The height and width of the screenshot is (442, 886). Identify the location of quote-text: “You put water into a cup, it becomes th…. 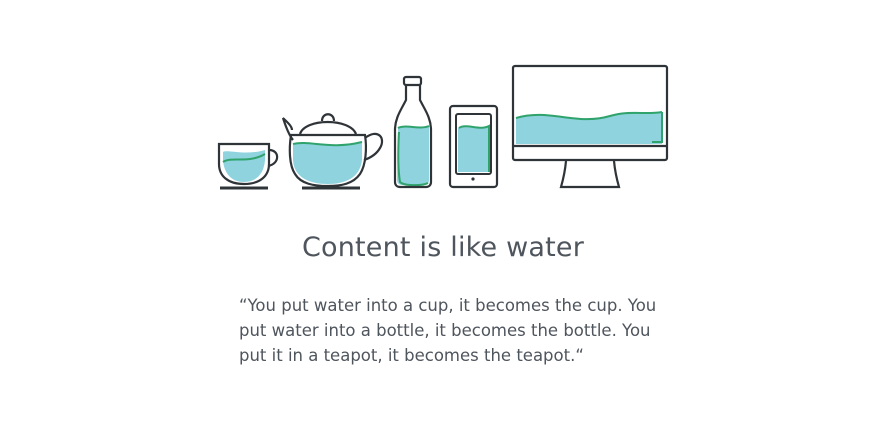
(454, 330).